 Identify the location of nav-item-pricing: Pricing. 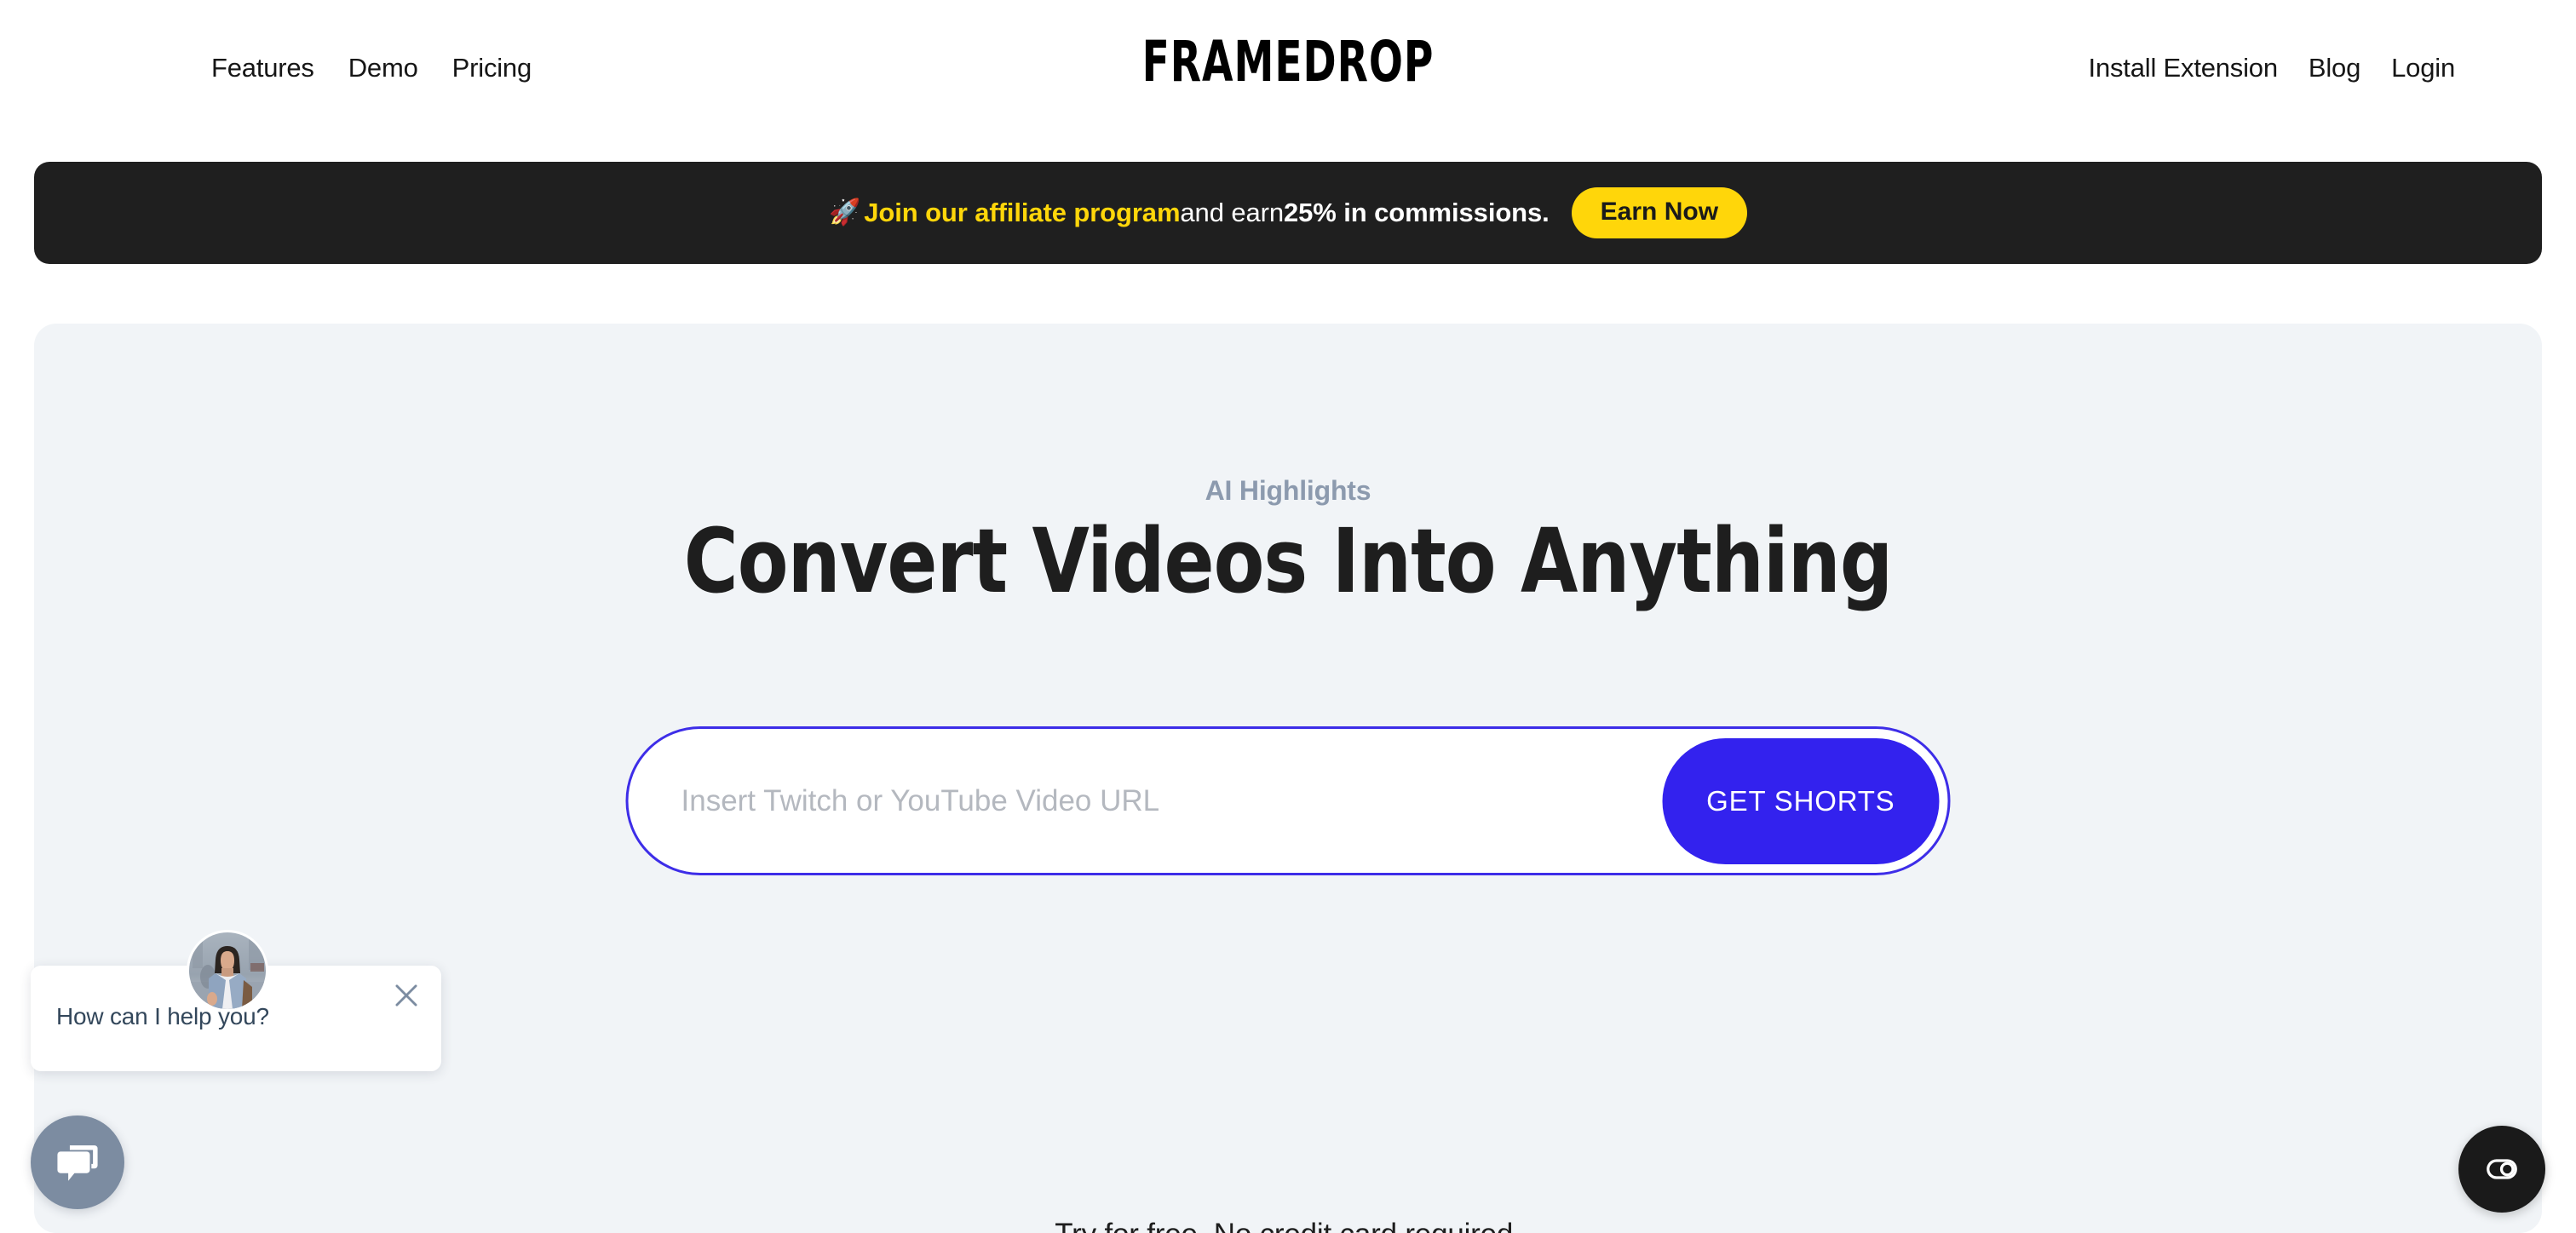
(492, 68).